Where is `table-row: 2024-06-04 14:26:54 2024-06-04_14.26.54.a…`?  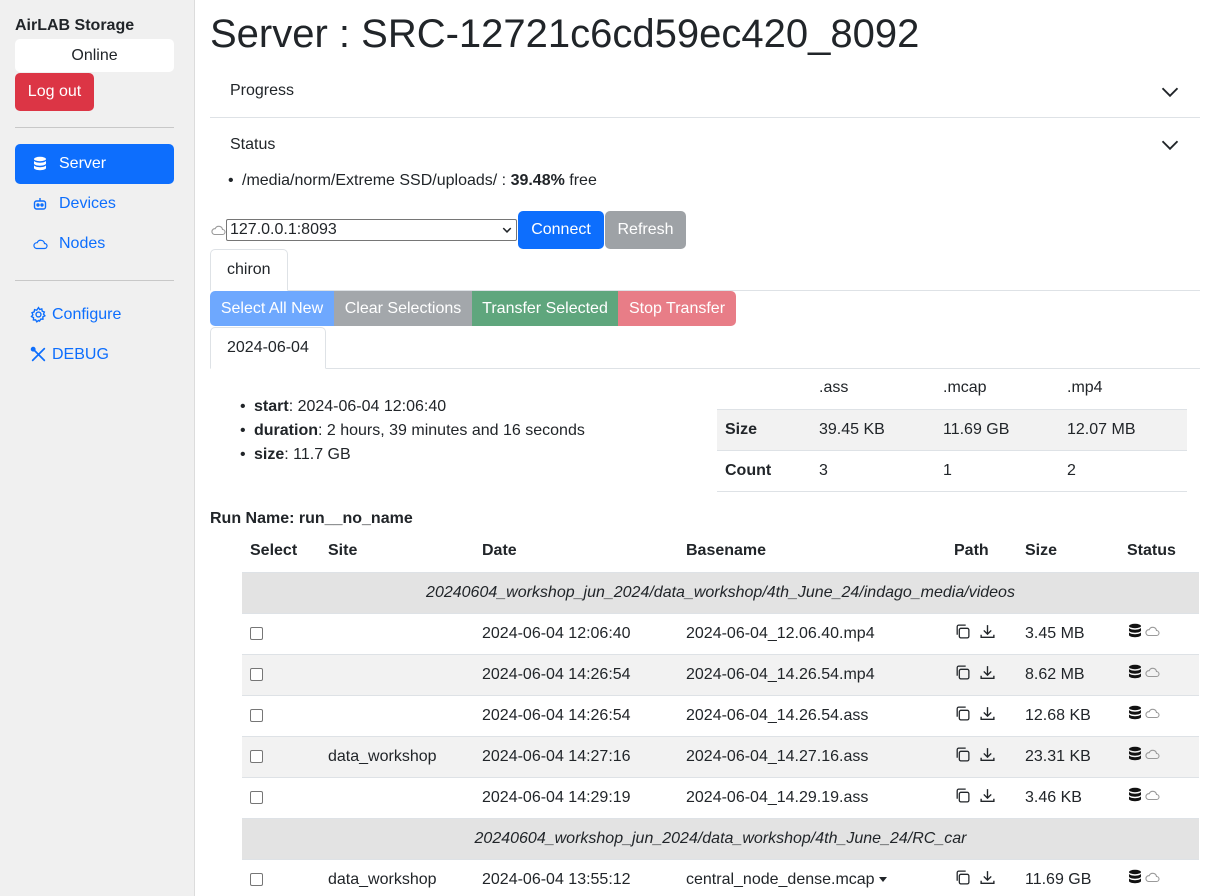 table-row: 2024-06-04 14:26:54 2024-06-04_14.26.54.a… is located at coordinates (720, 715).